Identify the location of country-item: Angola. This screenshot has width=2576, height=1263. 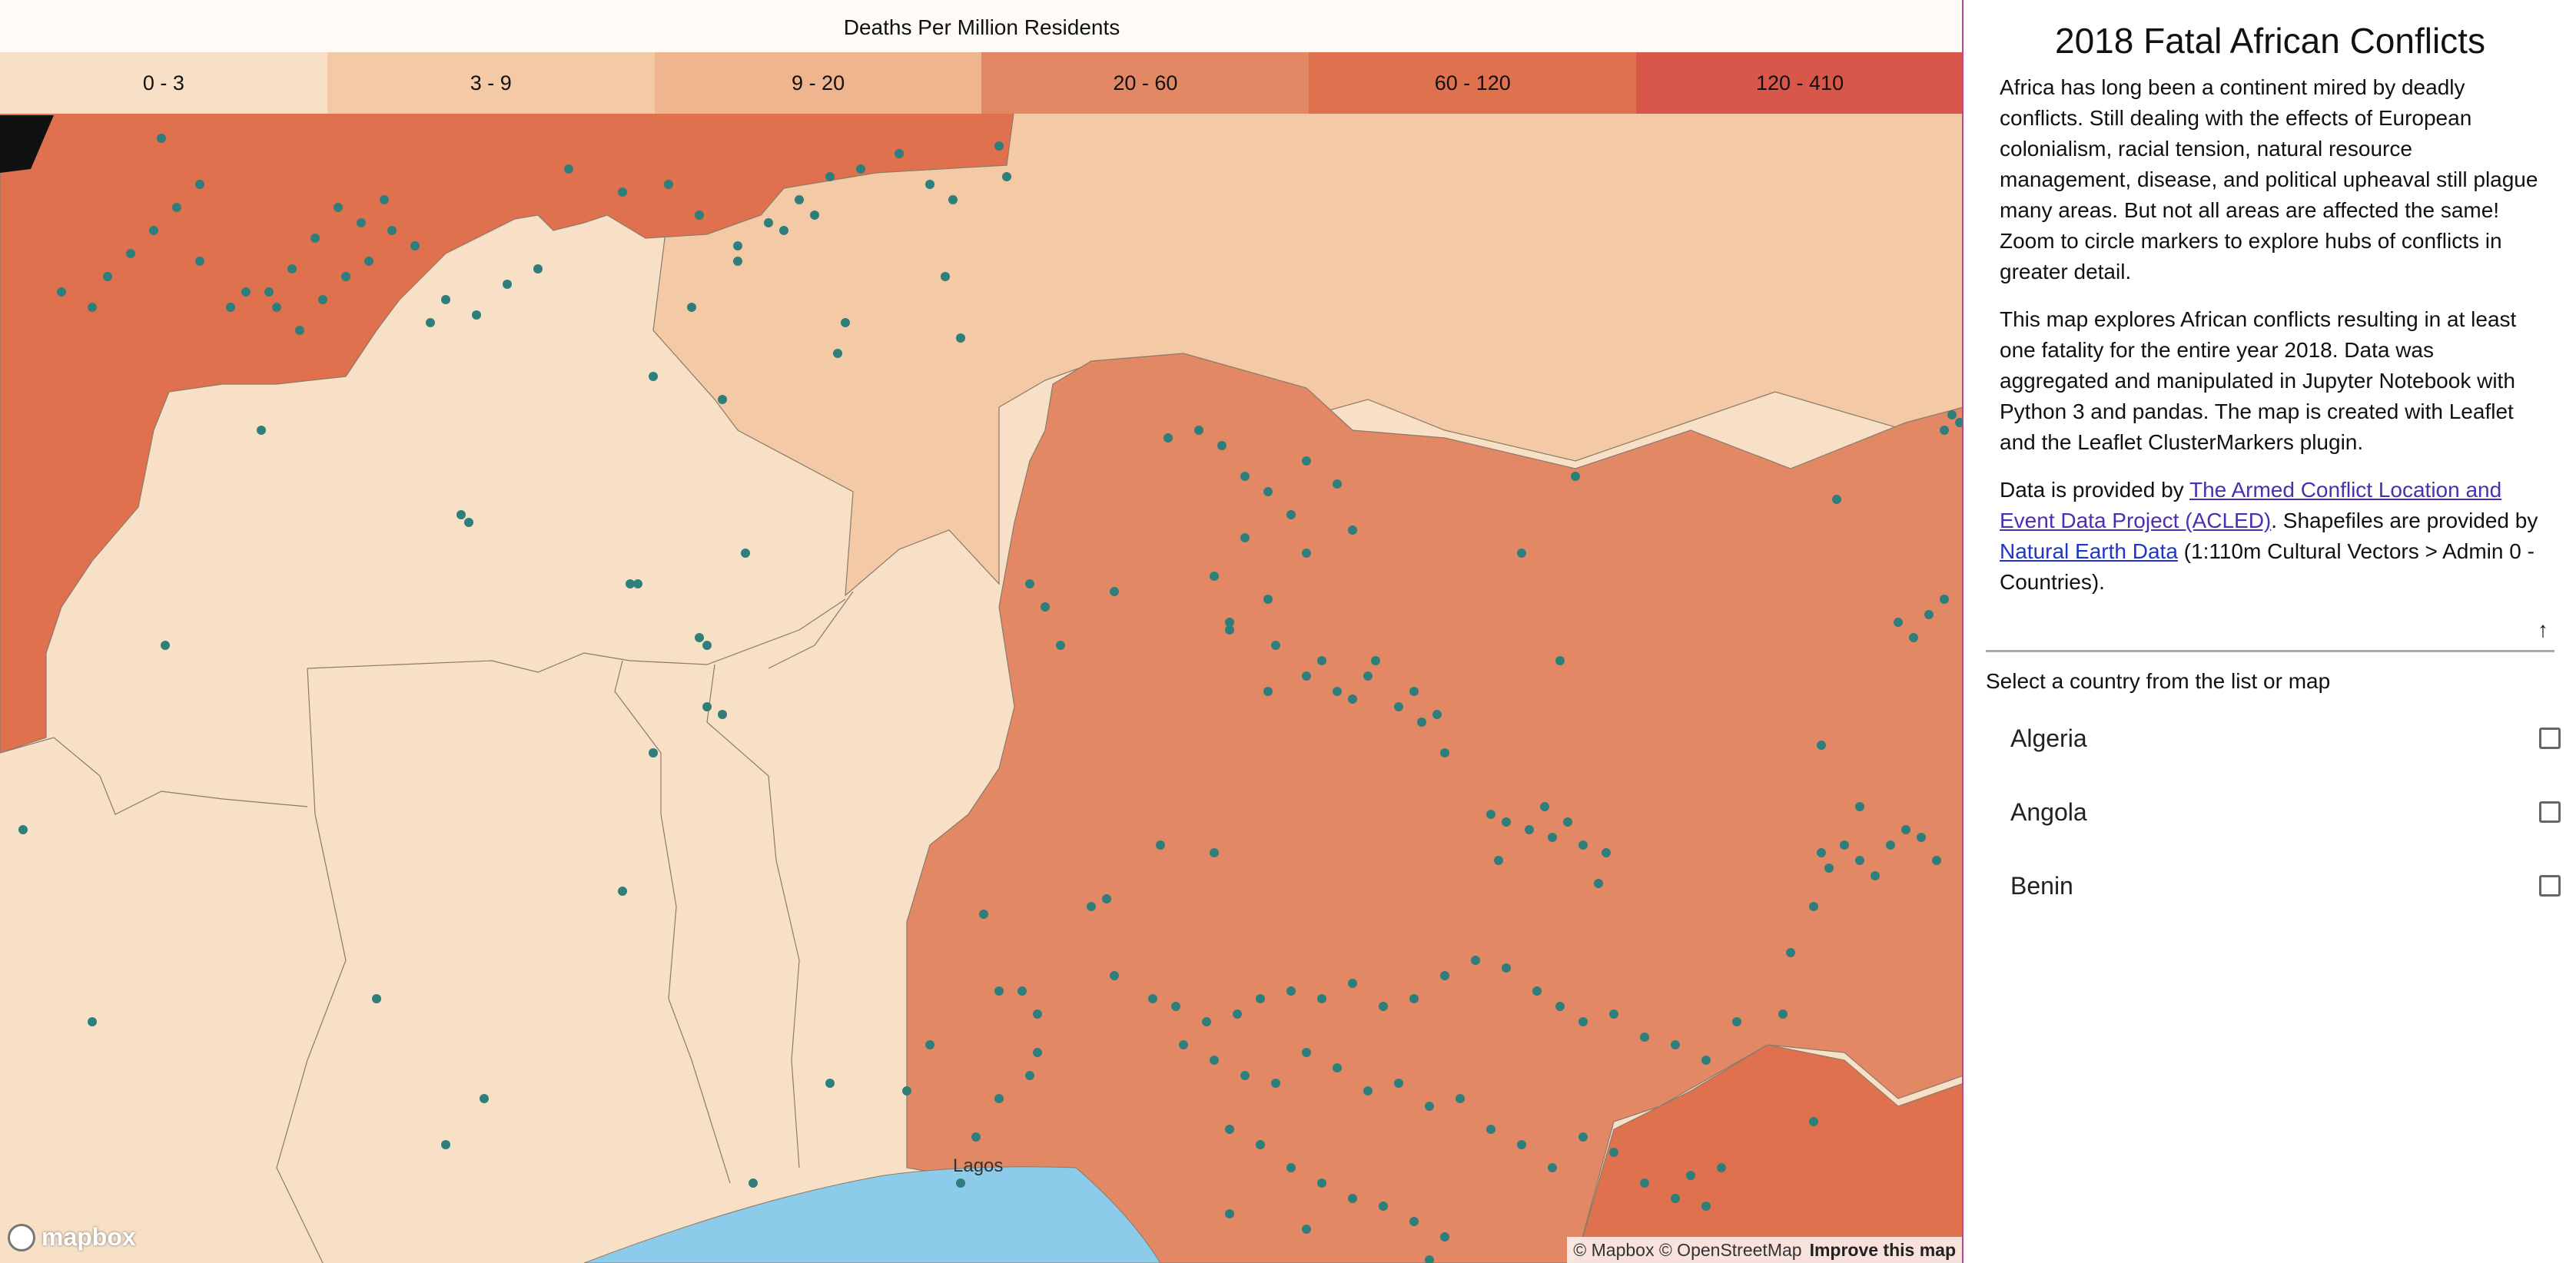
(2273, 812).